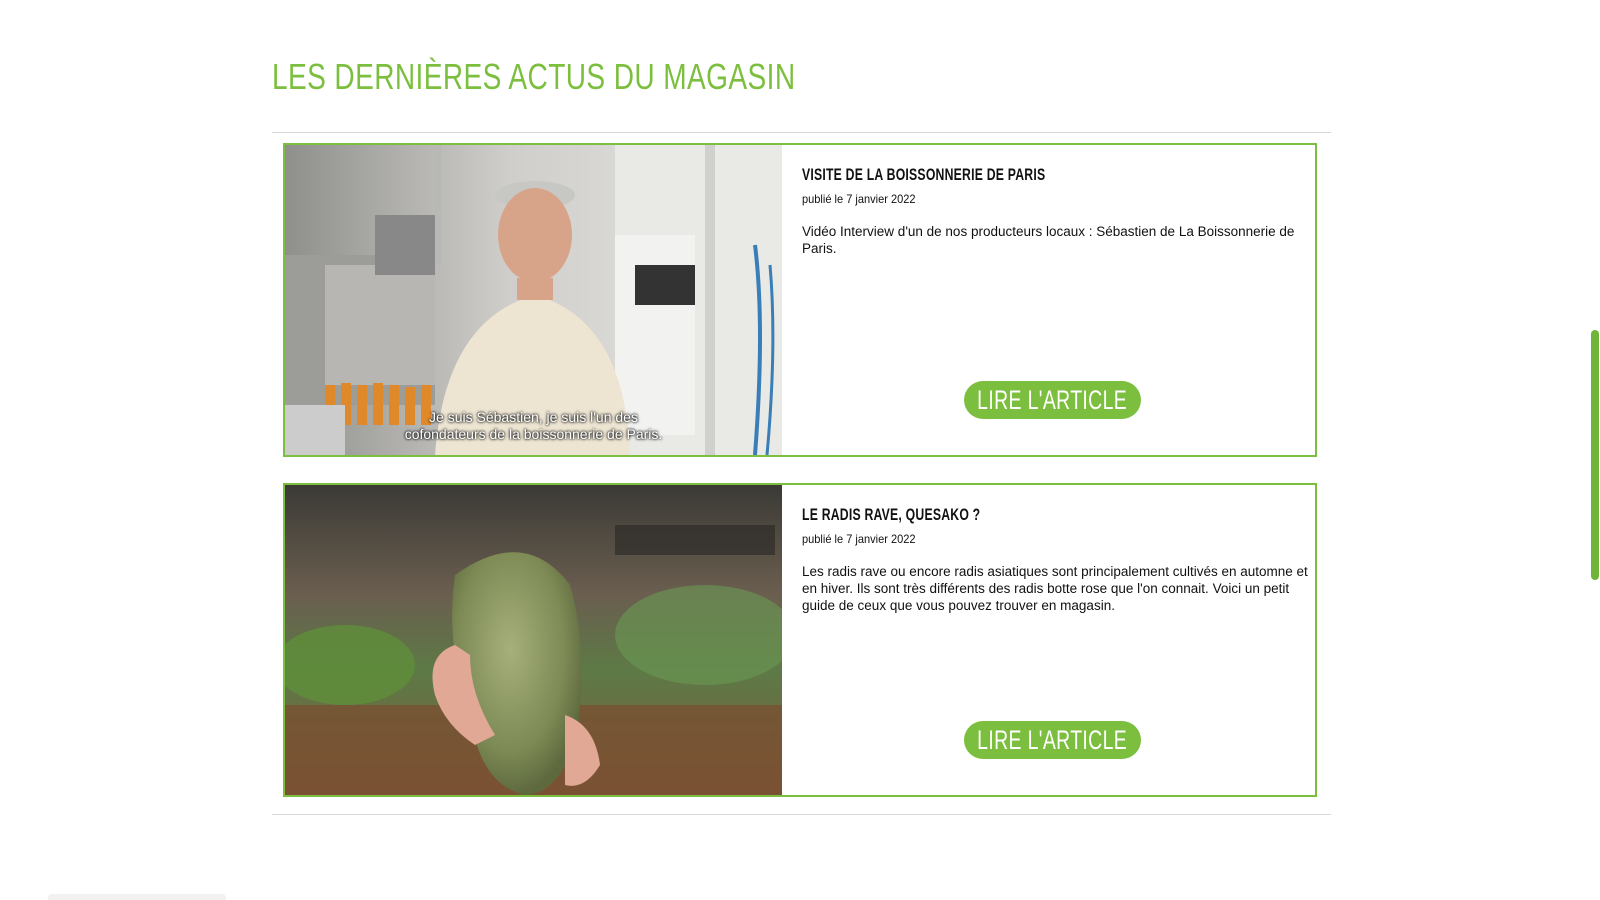  Describe the element at coordinates (533, 640) in the screenshot. I see `article-image-radish` at that location.